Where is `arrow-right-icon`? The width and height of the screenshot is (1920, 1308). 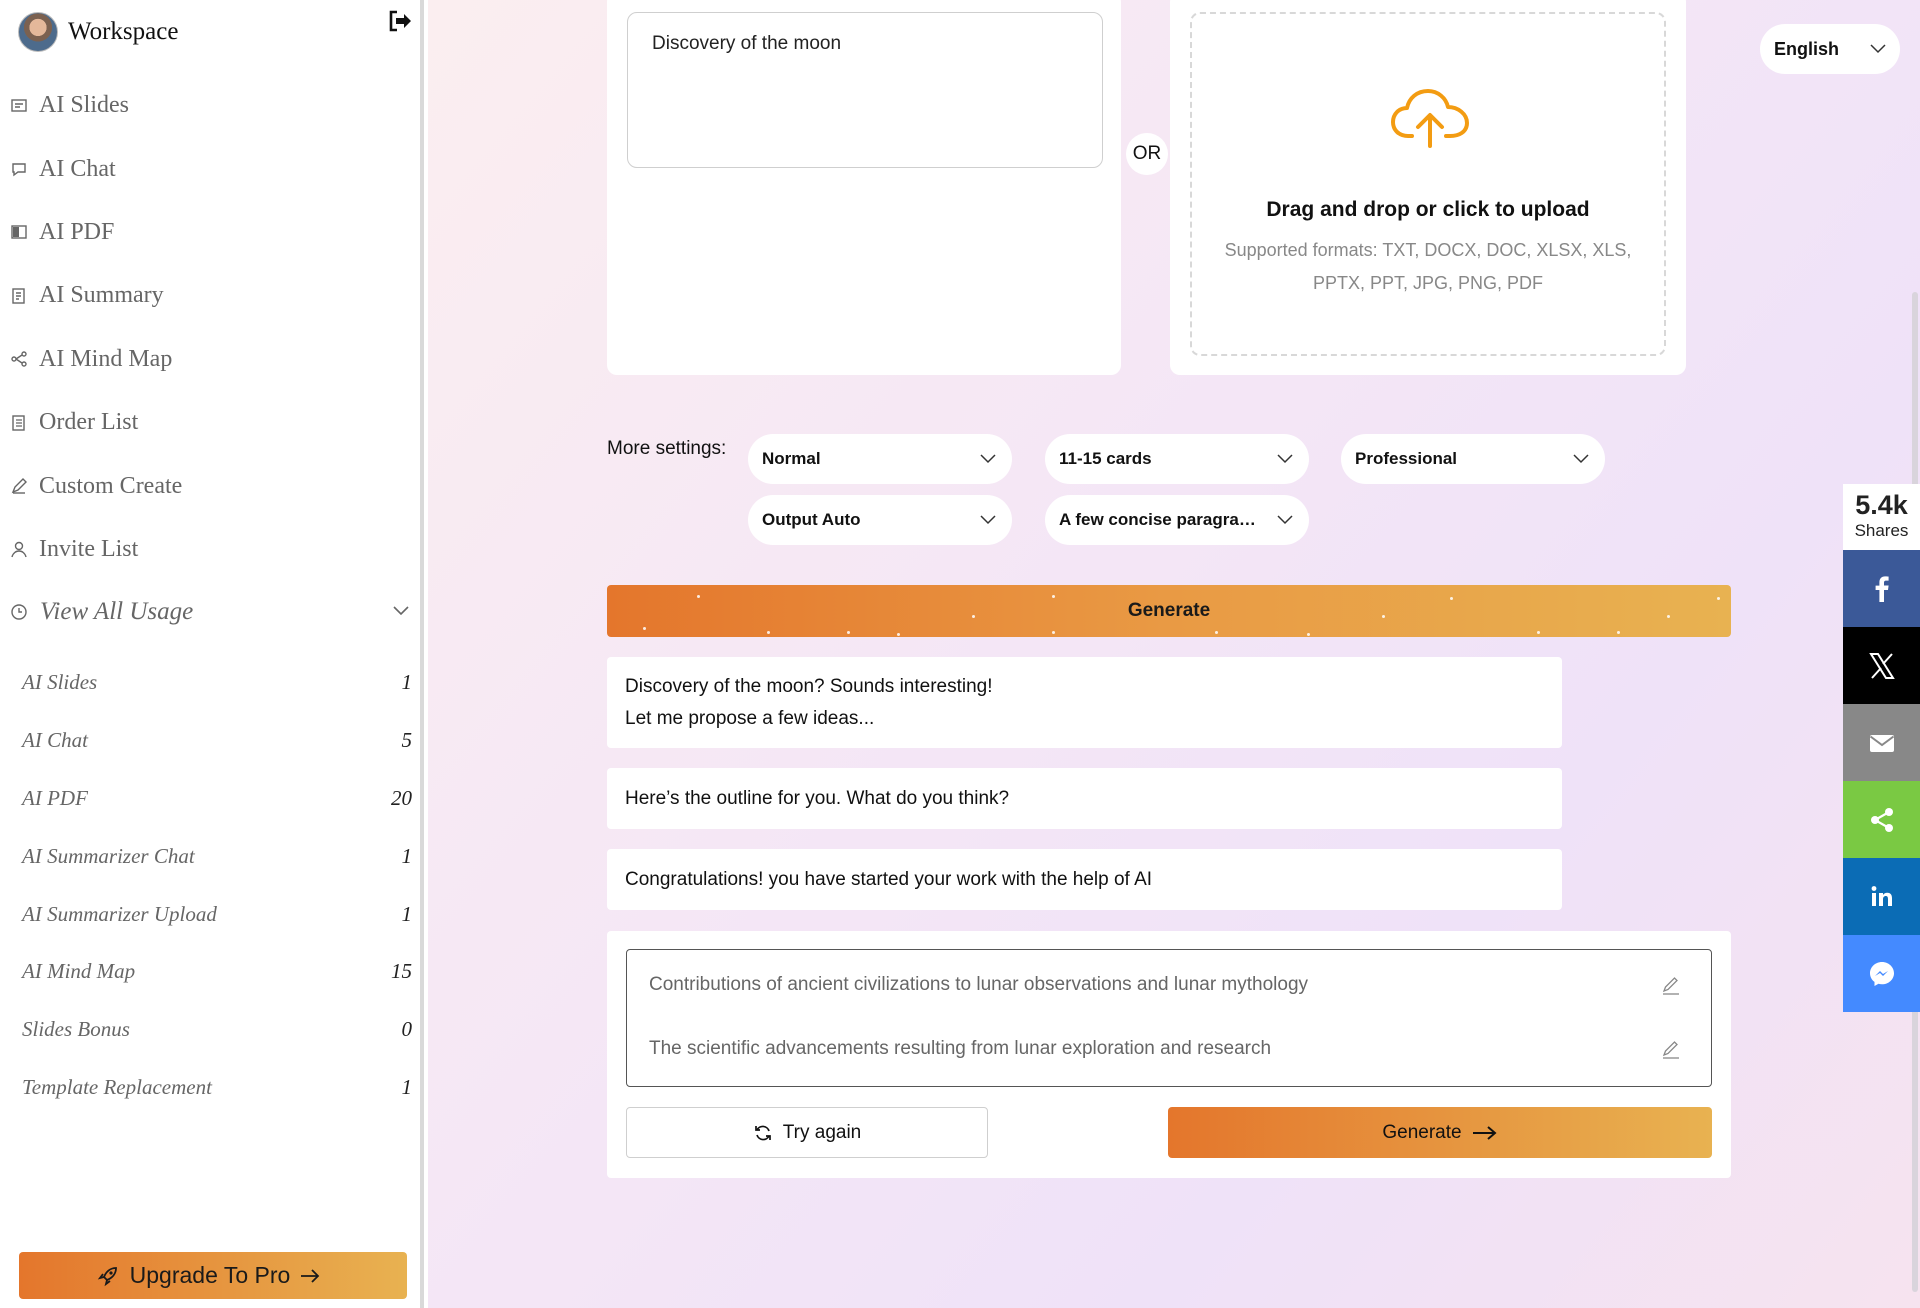 arrow-right-icon is located at coordinates (1484, 1132).